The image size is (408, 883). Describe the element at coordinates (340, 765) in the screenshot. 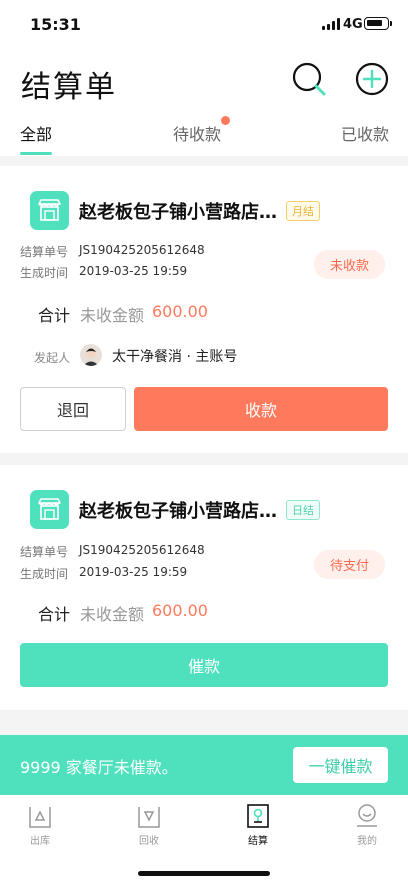

I see `urge-all-button: 一键催款` at that location.